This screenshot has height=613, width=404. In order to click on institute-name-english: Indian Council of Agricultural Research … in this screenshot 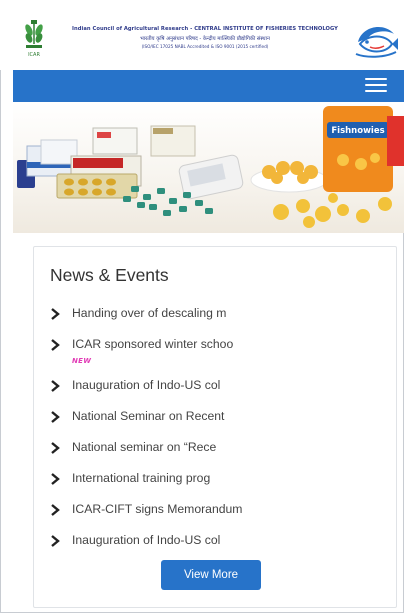, I will do `click(205, 29)`.